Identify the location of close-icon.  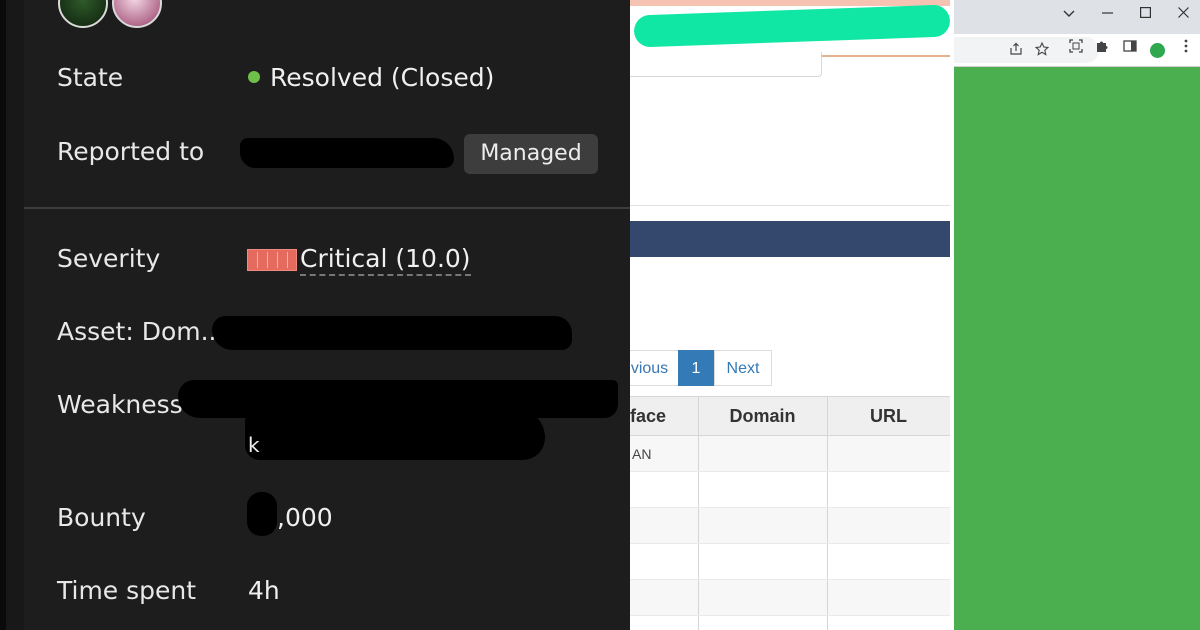
(1182, 14).